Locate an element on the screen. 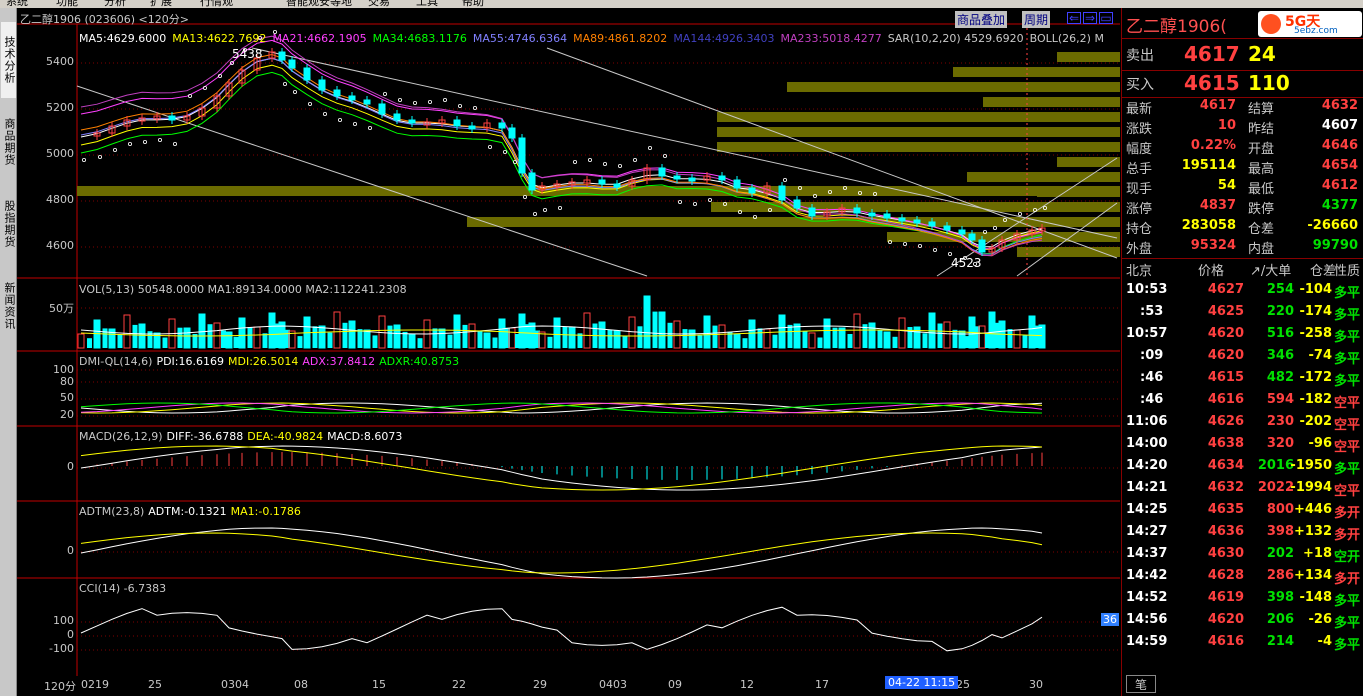  tick-row: :46 4616 594 -182 空平 is located at coordinates (1242, 403).